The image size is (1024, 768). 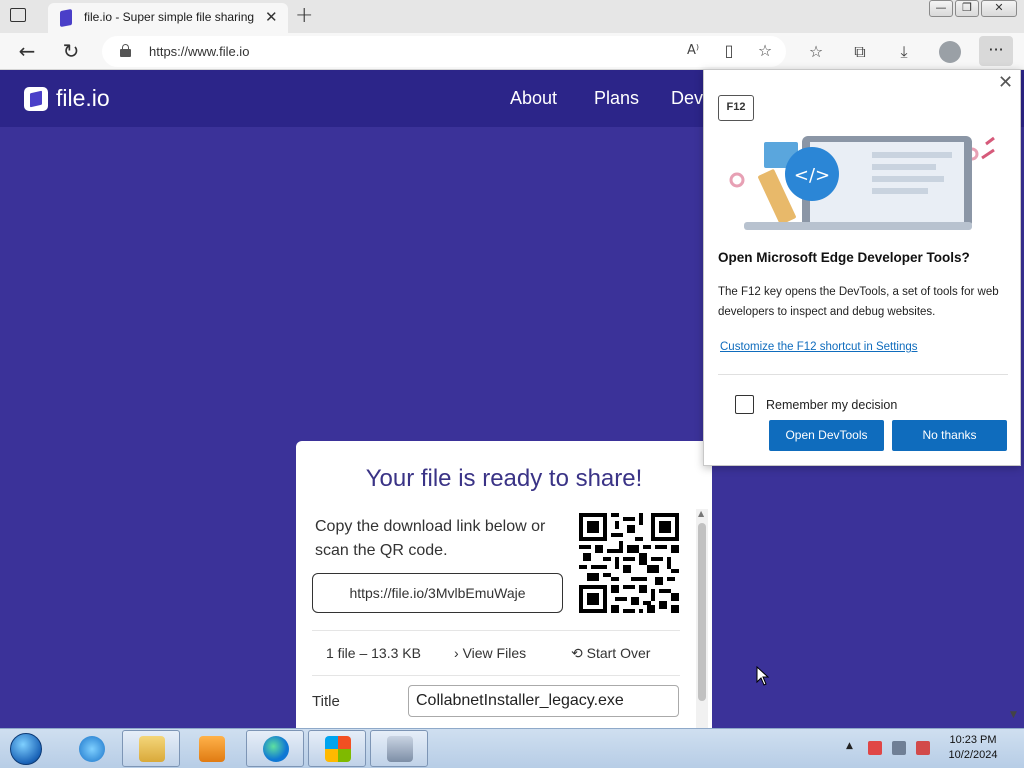 What do you see at coordinates (702, 612) in the screenshot?
I see `scroll-thumb` at bounding box center [702, 612].